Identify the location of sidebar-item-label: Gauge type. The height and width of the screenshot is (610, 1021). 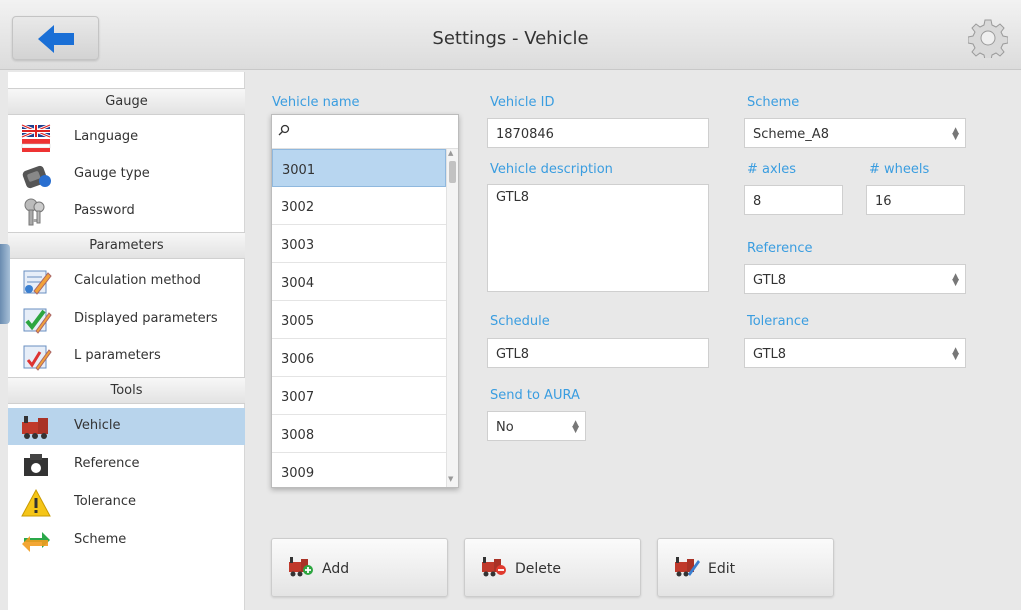
(112, 173).